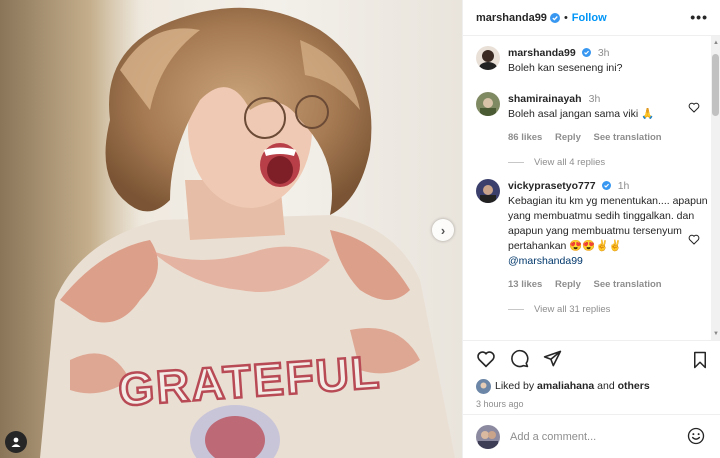 The width and height of the screenshot is (720, 458). What do you see at coordinates (572, 309) in the screenshot?
I see `view-replies-label: View all 31 replies` at bounding box center [572, 309].